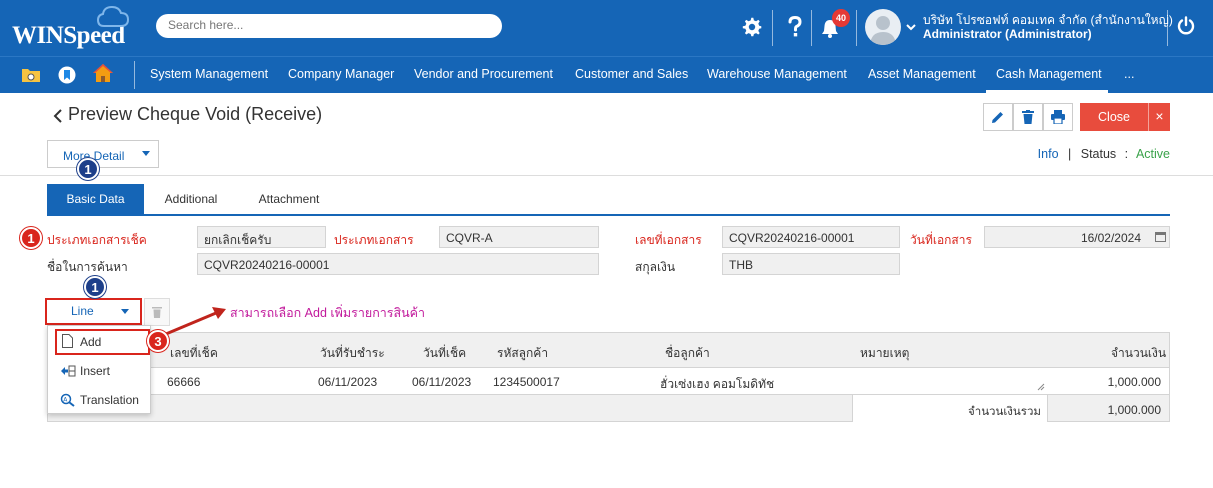  Describe the element at coordinates (1041, 387) in the screenshot. I see `resize-handle-icon` at that location.